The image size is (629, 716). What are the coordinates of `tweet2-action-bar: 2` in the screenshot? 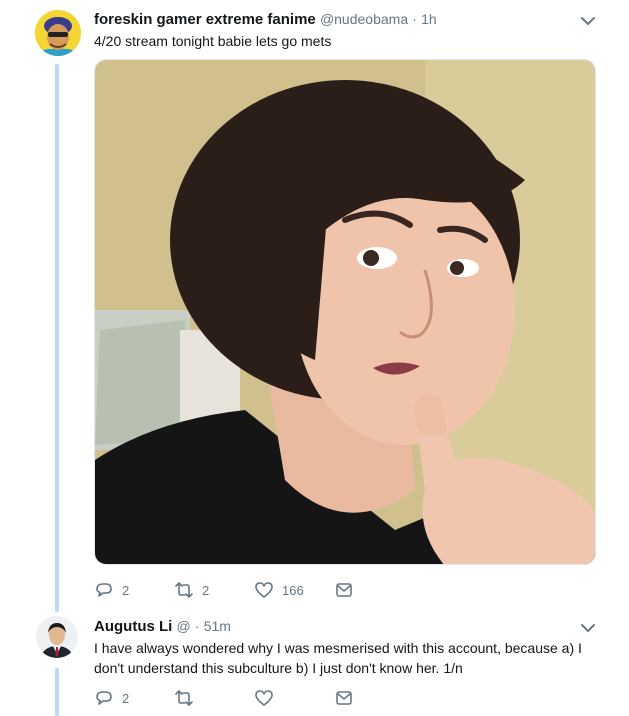 It's located at (254, 698).